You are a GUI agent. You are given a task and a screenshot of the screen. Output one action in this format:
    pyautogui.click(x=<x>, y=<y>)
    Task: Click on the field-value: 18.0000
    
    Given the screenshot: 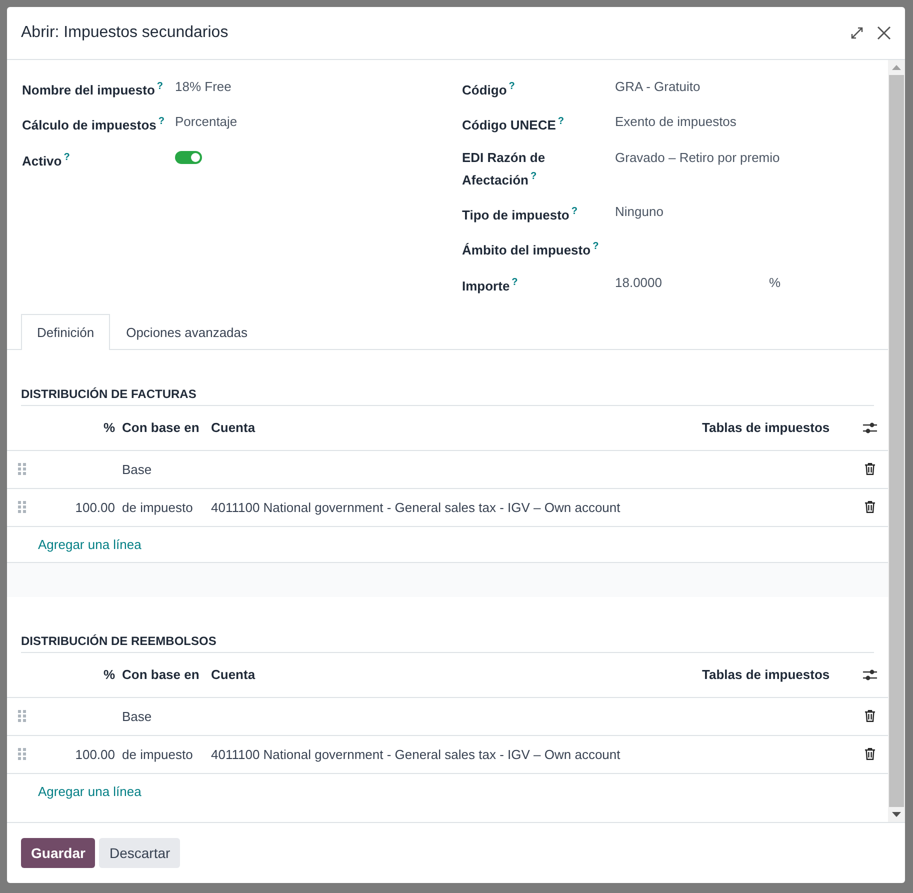 What is the action you would take?
    pyautogui.click(x=692, y=282)
    